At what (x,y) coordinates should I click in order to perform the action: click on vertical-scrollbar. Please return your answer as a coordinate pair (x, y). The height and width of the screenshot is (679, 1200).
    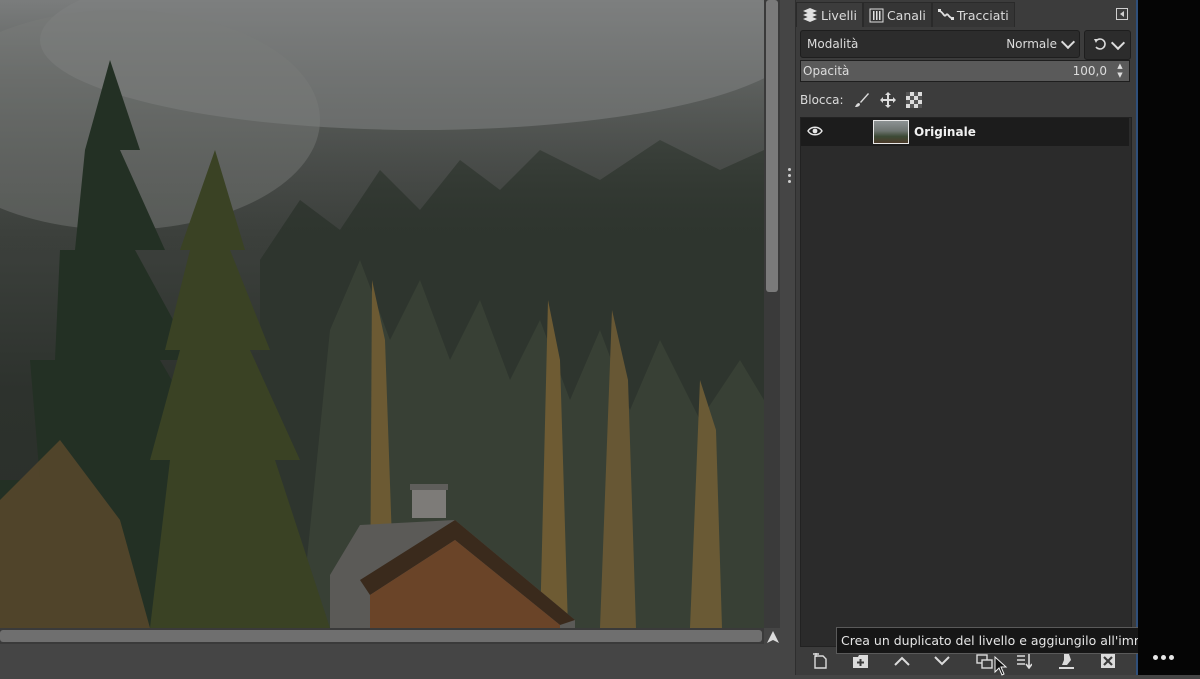
    Looking at the image, I should click on (772, 314).